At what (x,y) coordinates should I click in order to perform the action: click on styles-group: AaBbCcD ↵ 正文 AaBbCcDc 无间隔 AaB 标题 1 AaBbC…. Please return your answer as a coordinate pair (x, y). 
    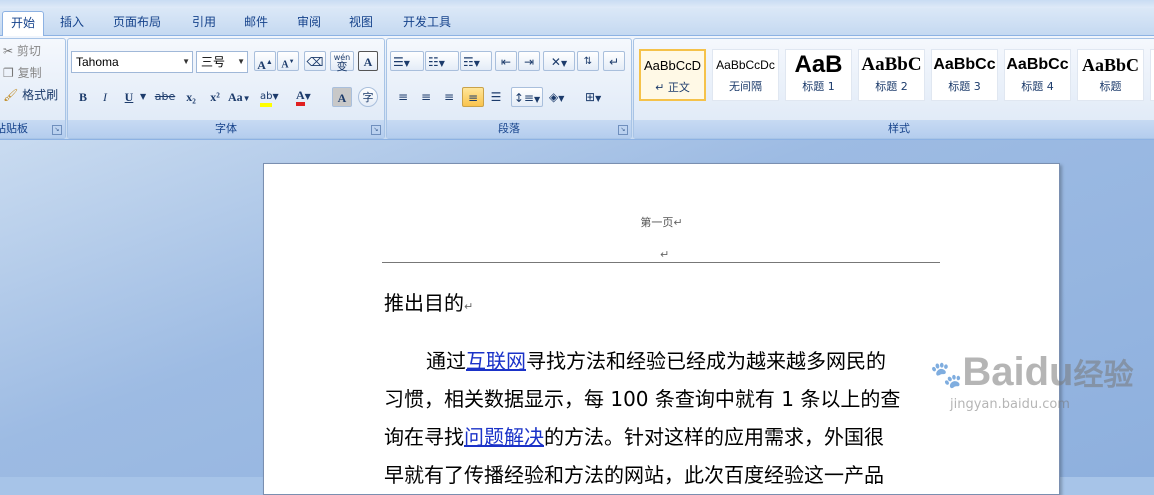
    Looking at the image, I should click on (893, 88).